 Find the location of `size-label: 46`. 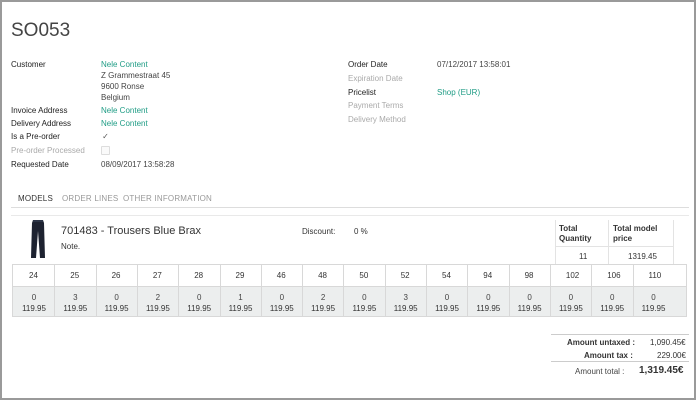

size-label: 46 is located at coordinates (281, 275).